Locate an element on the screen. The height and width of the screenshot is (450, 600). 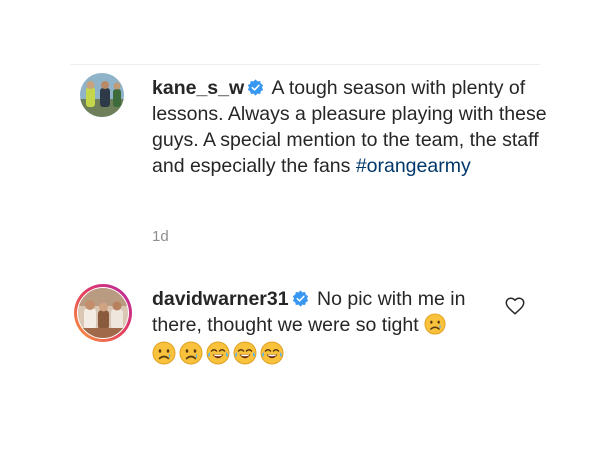
hashtag-link: #orangearmy is located at coordinates (413, 166).